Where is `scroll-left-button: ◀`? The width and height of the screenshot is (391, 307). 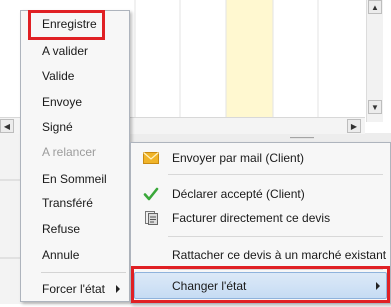 scroll-left-button: ◀ is located at coordinates (7, 126).